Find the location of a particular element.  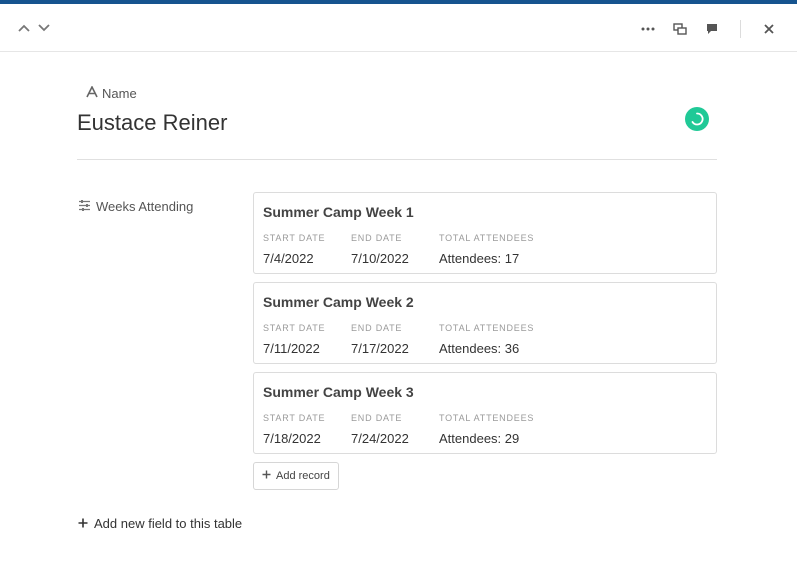

chevron-down-icon is located at coordinates (44, 28).